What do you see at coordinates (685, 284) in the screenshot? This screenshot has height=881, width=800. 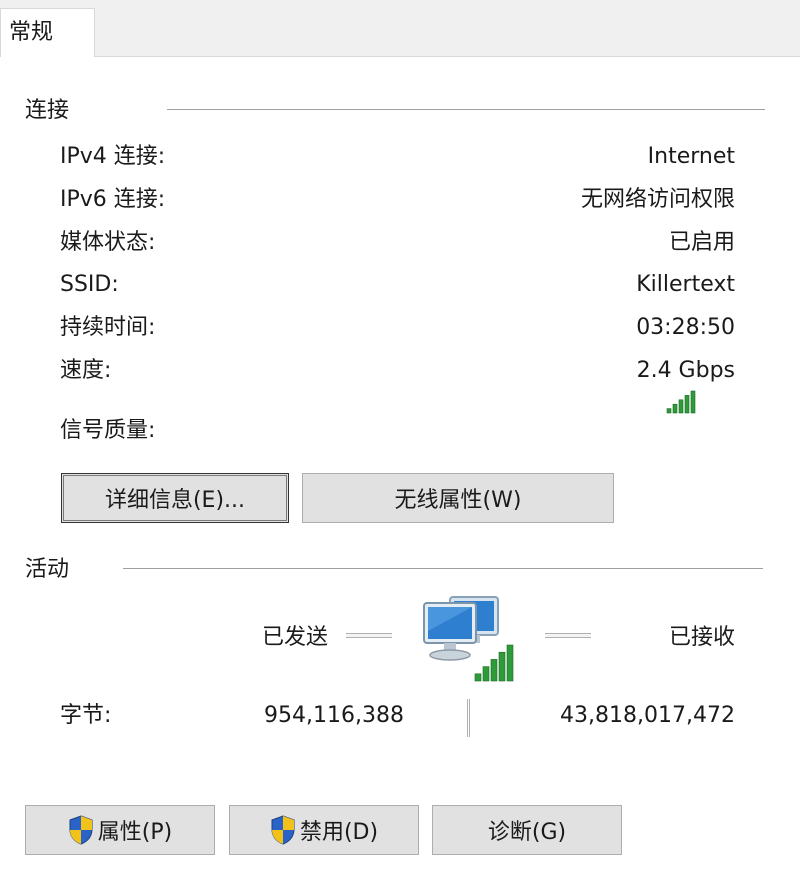 I see `ssid-value: Killertext` at bounding box center [685, 284].